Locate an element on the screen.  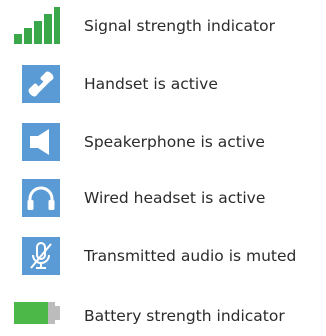
legend-row-handset: Handset is active is located at coordinates (163, 84).